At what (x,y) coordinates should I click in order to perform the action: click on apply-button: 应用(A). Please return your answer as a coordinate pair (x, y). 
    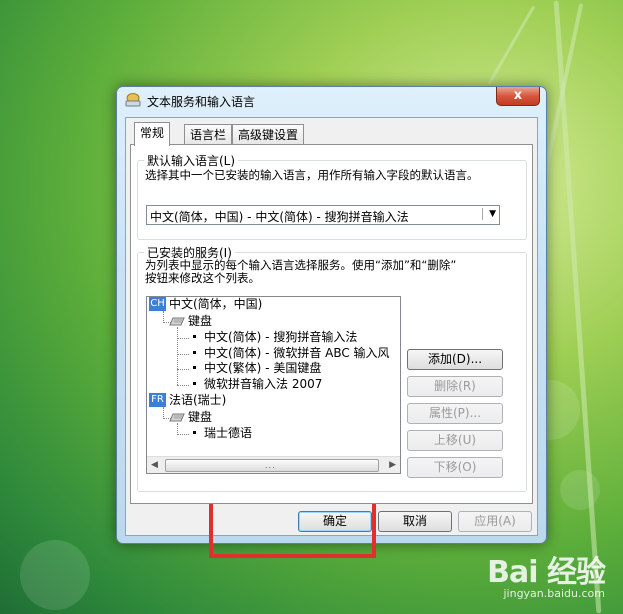
    Looking at the image, I should click on (495, 521).